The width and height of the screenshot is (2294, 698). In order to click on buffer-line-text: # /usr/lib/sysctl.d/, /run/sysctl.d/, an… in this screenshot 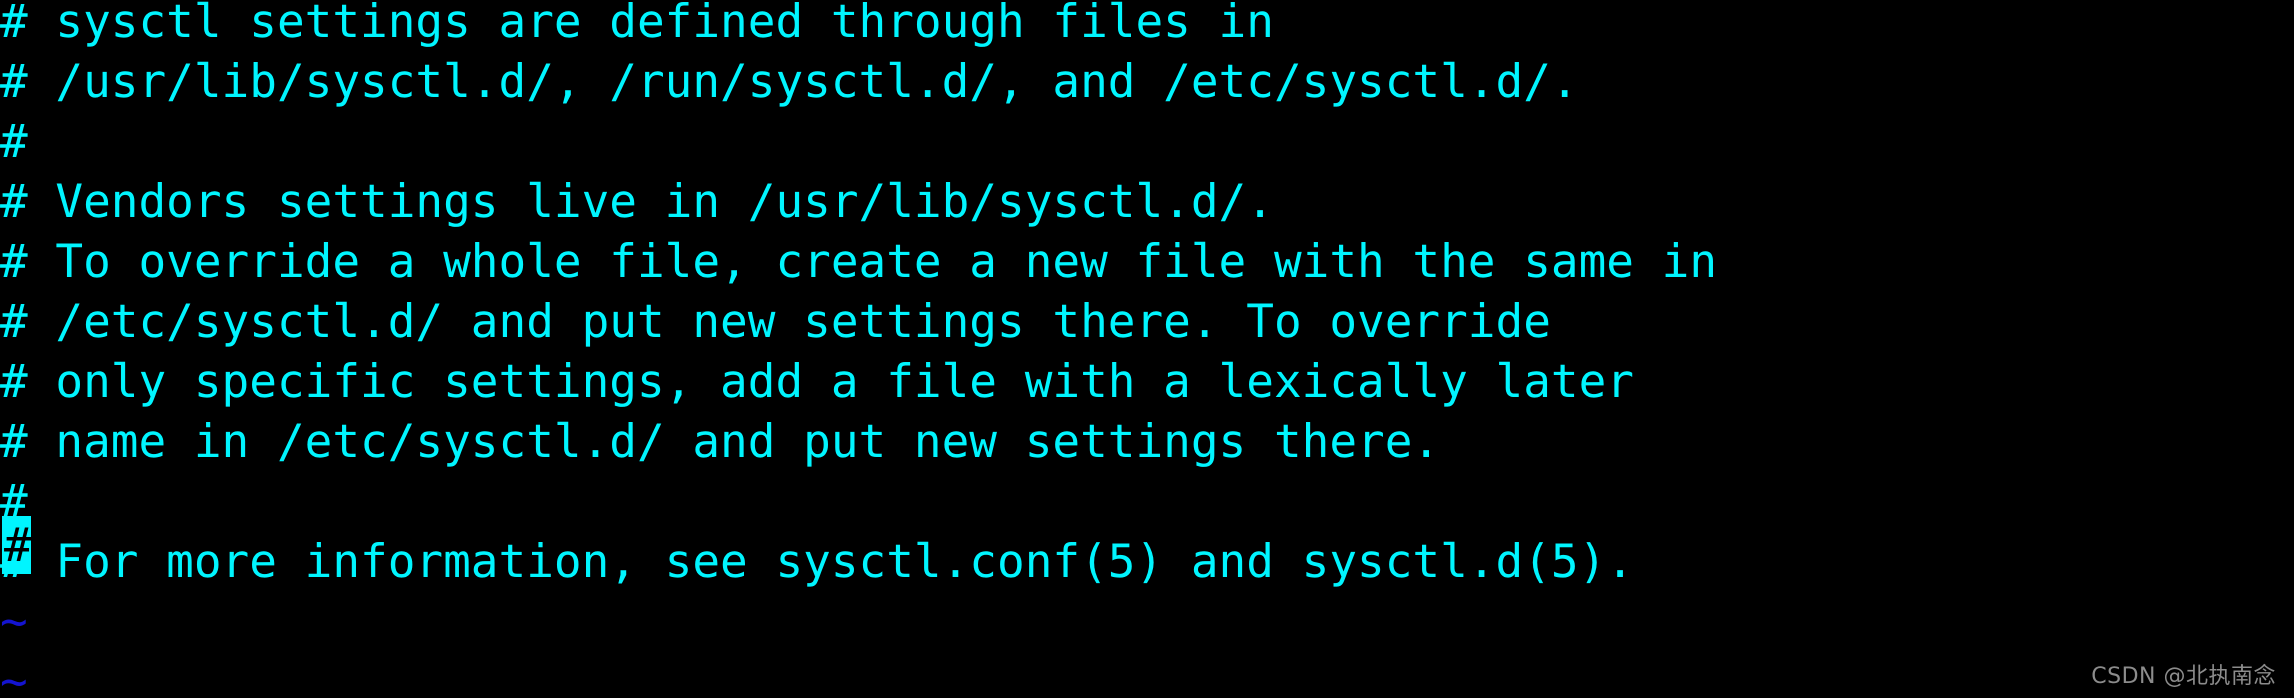, I will do `click(789, 81)`.